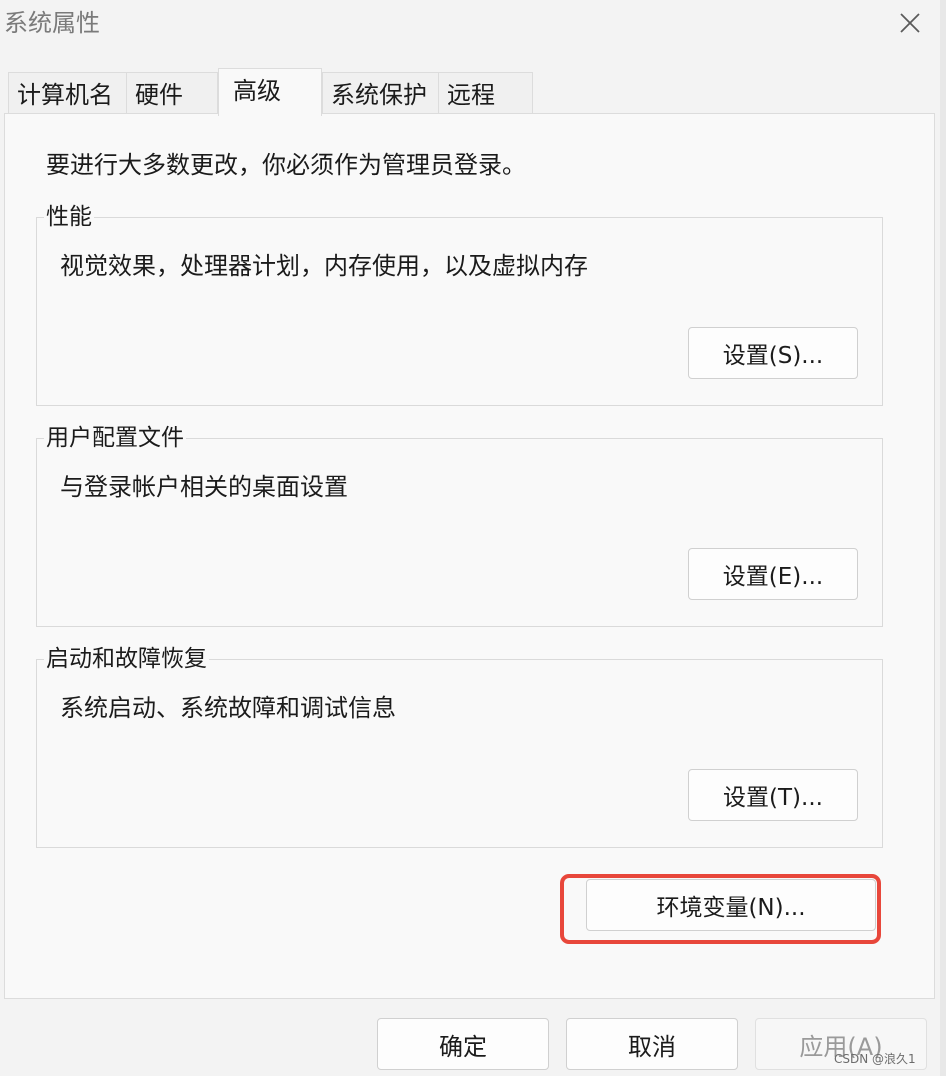 This screenshot has width=946, height=1076. I want to click on tab-hardware: 硬件, so click(172, 93).